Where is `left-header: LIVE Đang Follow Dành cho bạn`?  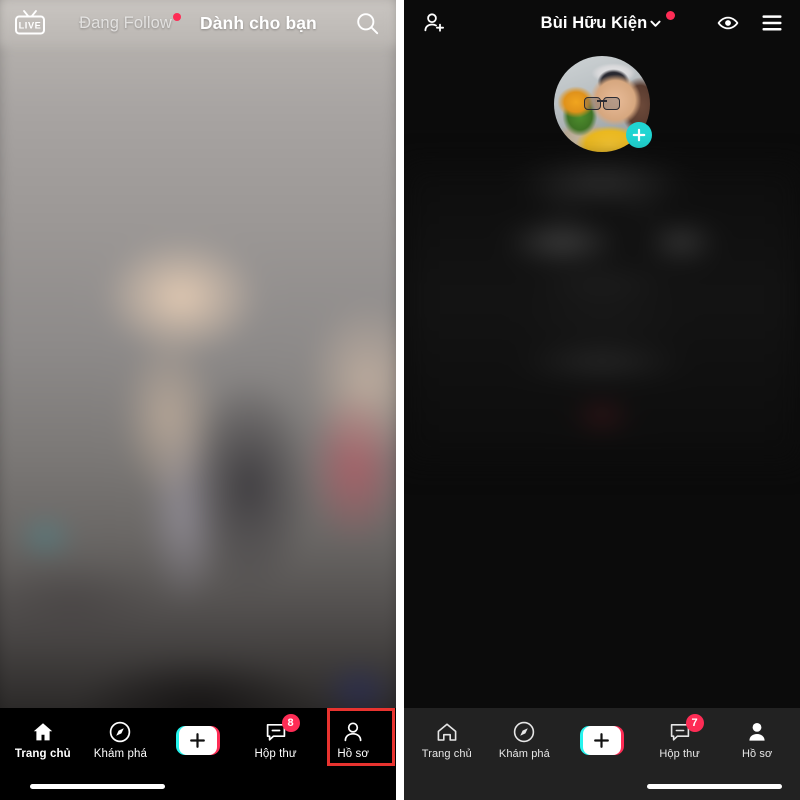 left-header: LIVE Đang Follow Dành cho bạn is located at coordinates (198, 23).